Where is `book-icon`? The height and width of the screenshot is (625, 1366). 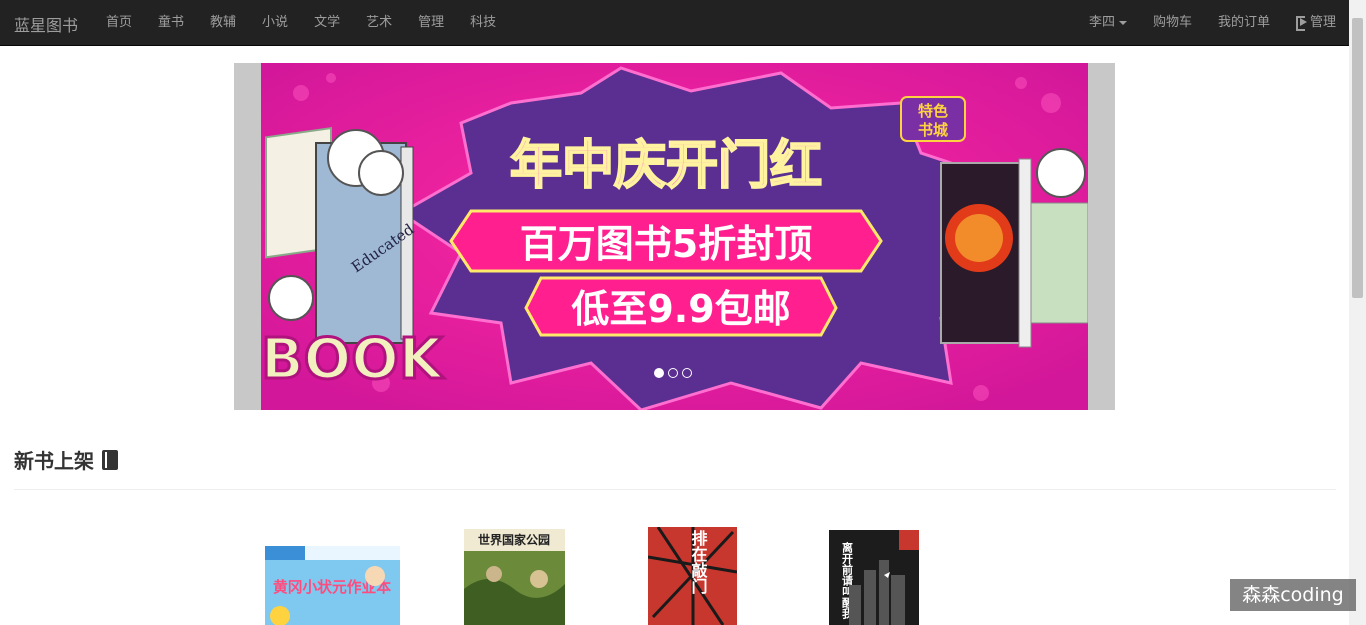
book-icon is located at coordinates (110, 460).